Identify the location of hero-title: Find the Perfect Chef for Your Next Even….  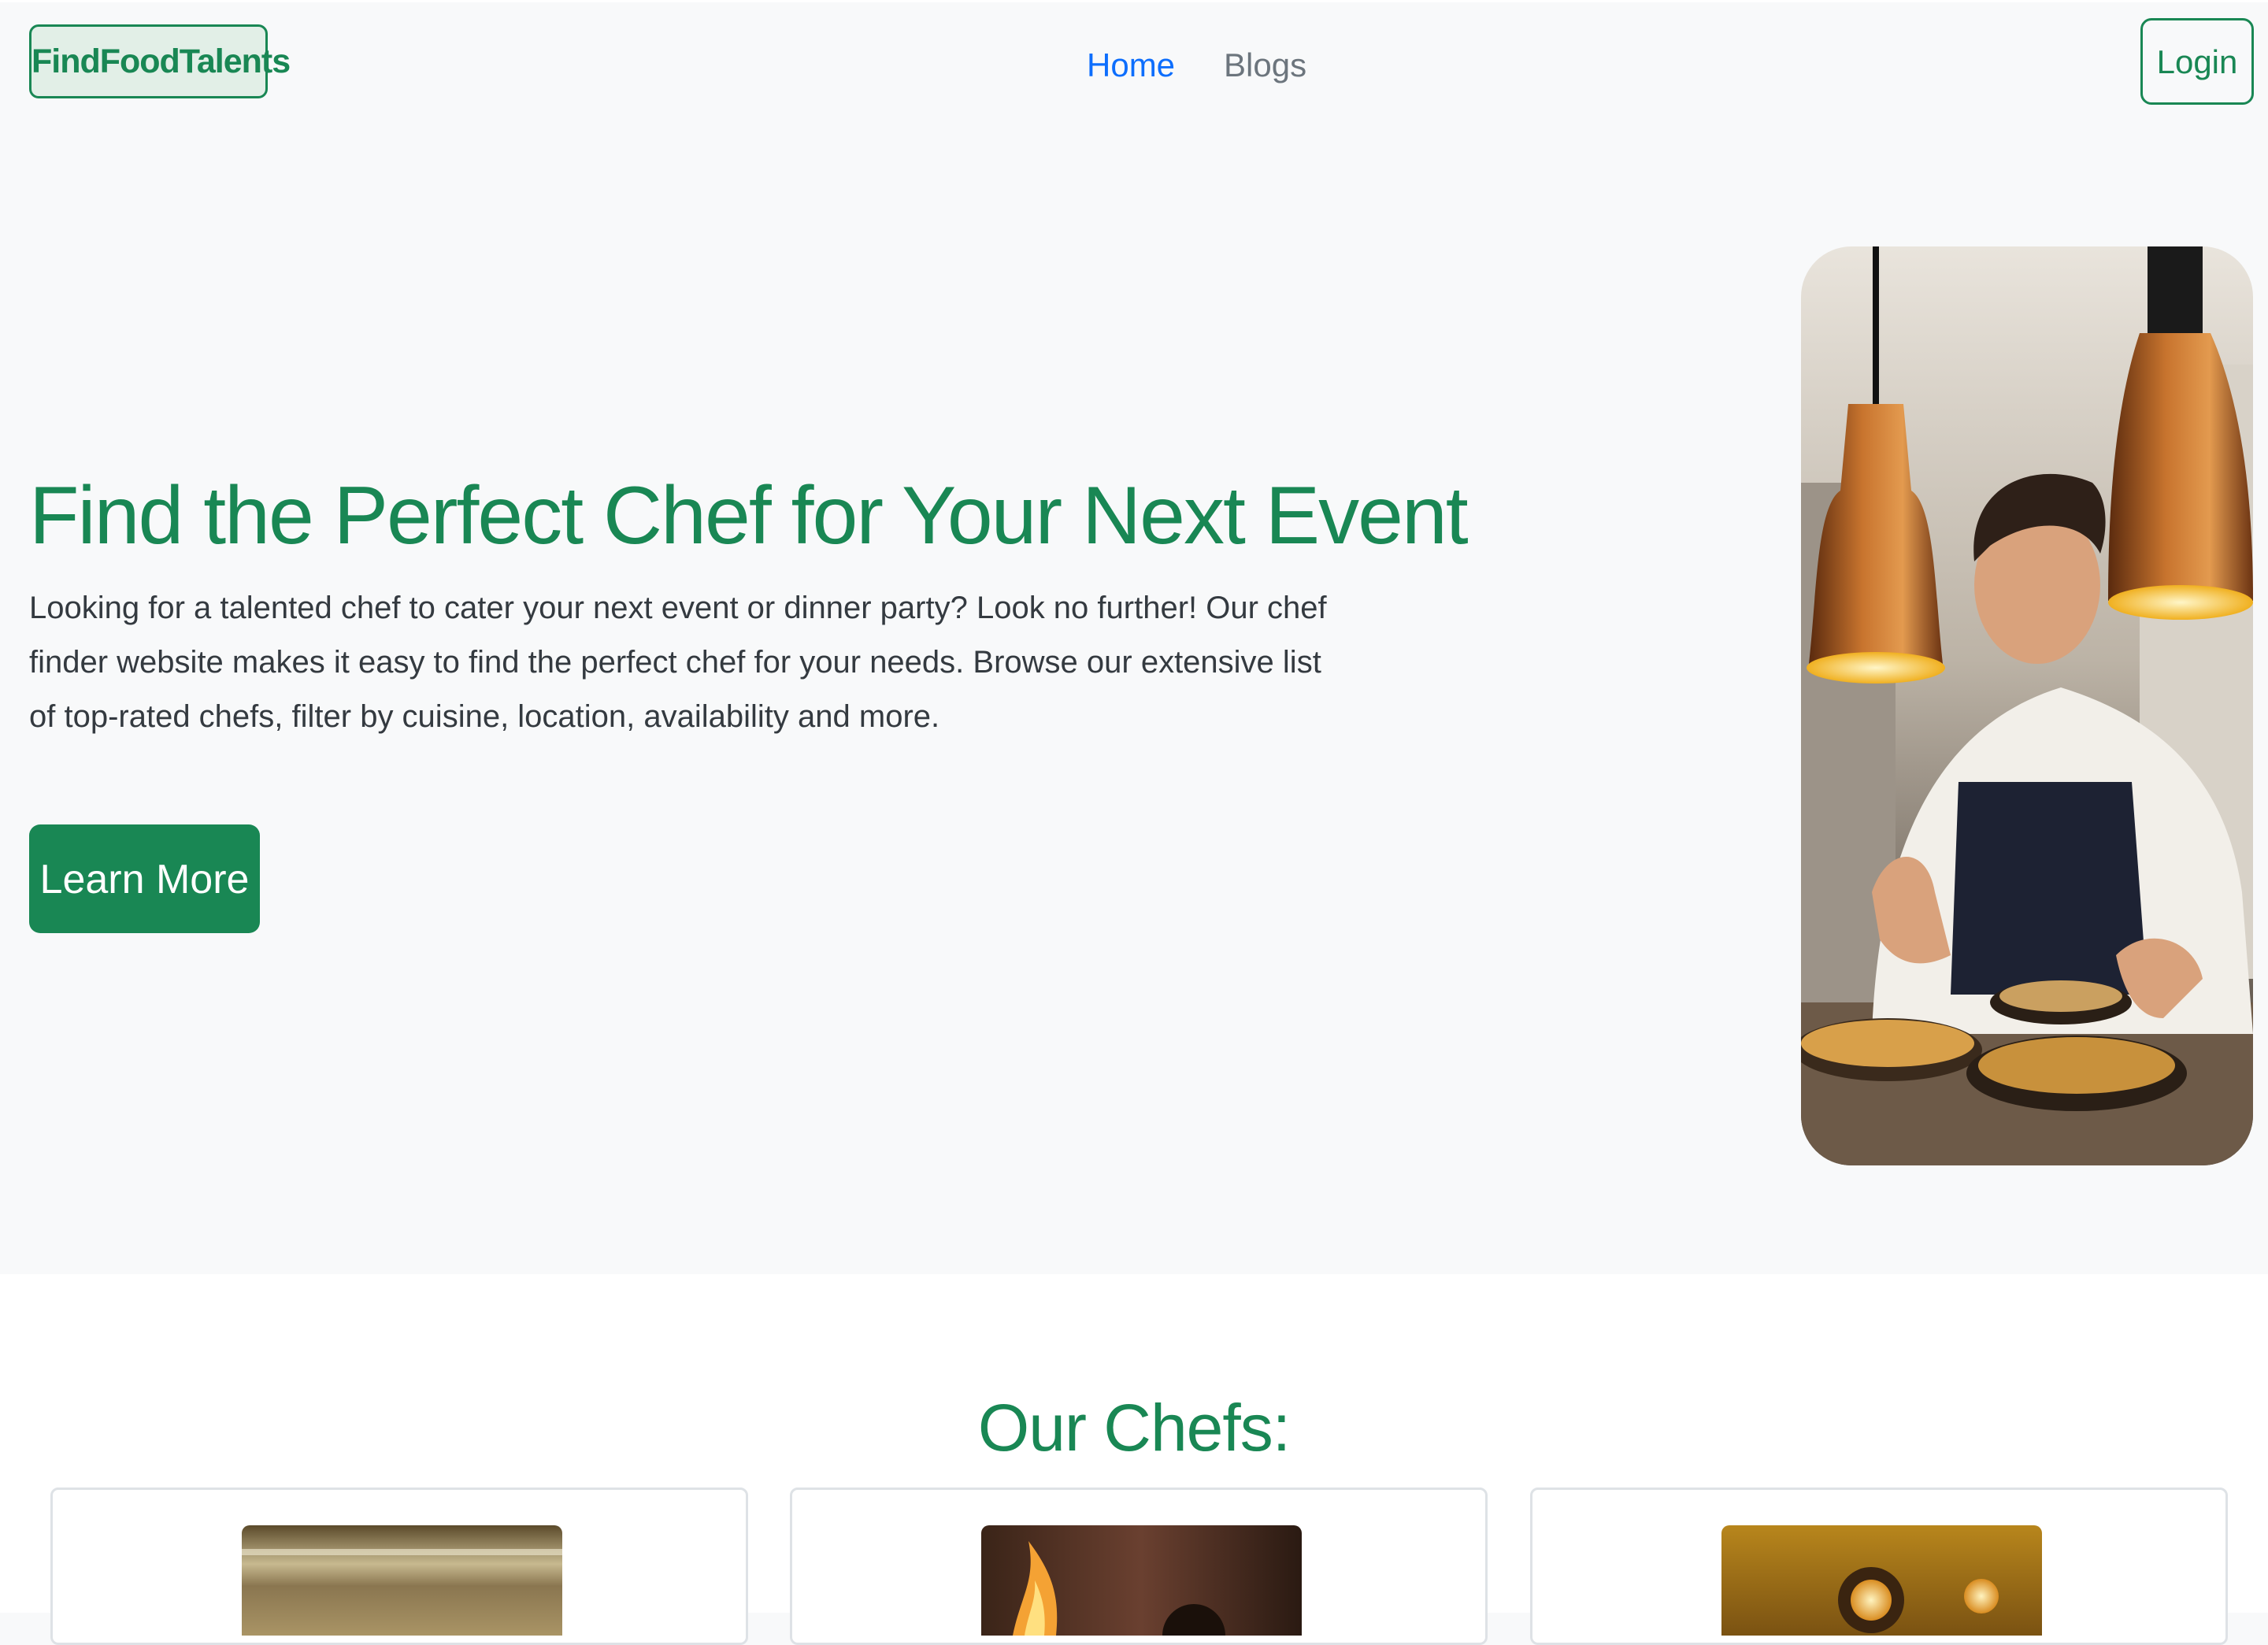
(749, 515).